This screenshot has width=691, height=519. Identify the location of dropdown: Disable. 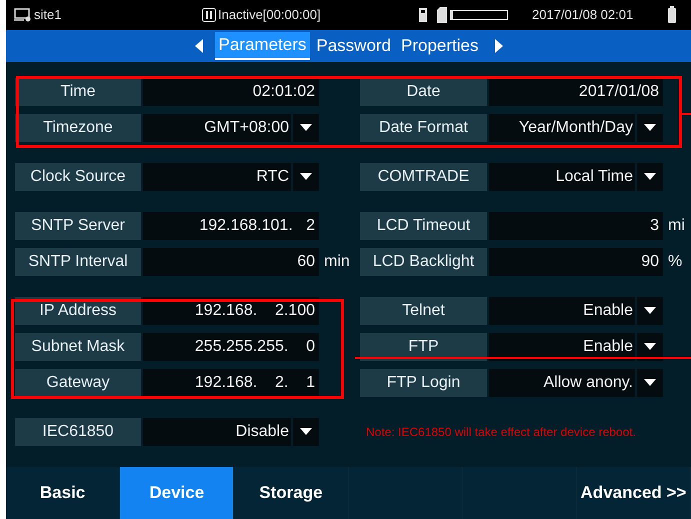
(231, 432).